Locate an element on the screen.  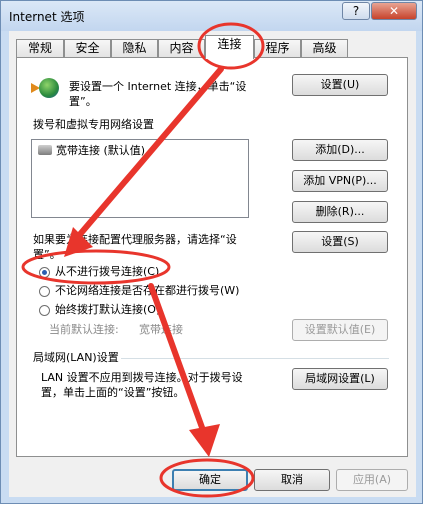
highlight-ellipse-ok is located at coordinates (207, 478).